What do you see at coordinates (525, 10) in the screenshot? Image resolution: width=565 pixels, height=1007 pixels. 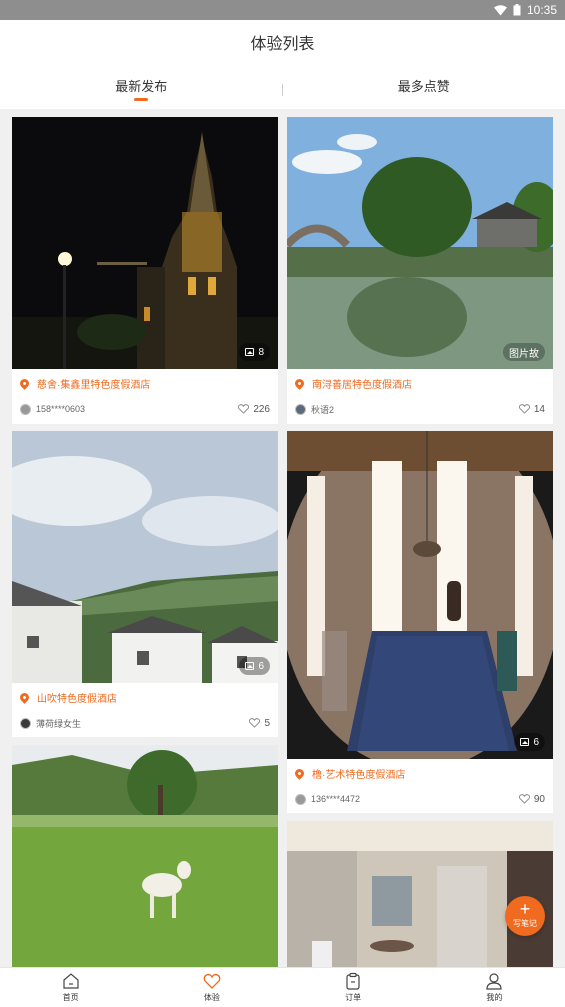 I see `status-icons: 10:35` at bounding box center [525, 10].